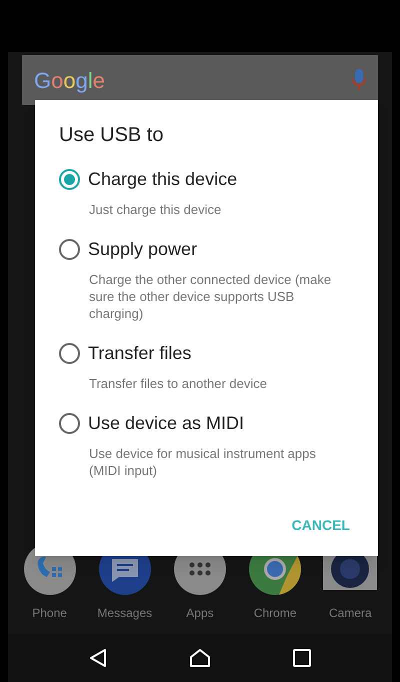  Describe the element at coordinates (200, 80) in the screenshot. I see `search-bar: Google` at that location.